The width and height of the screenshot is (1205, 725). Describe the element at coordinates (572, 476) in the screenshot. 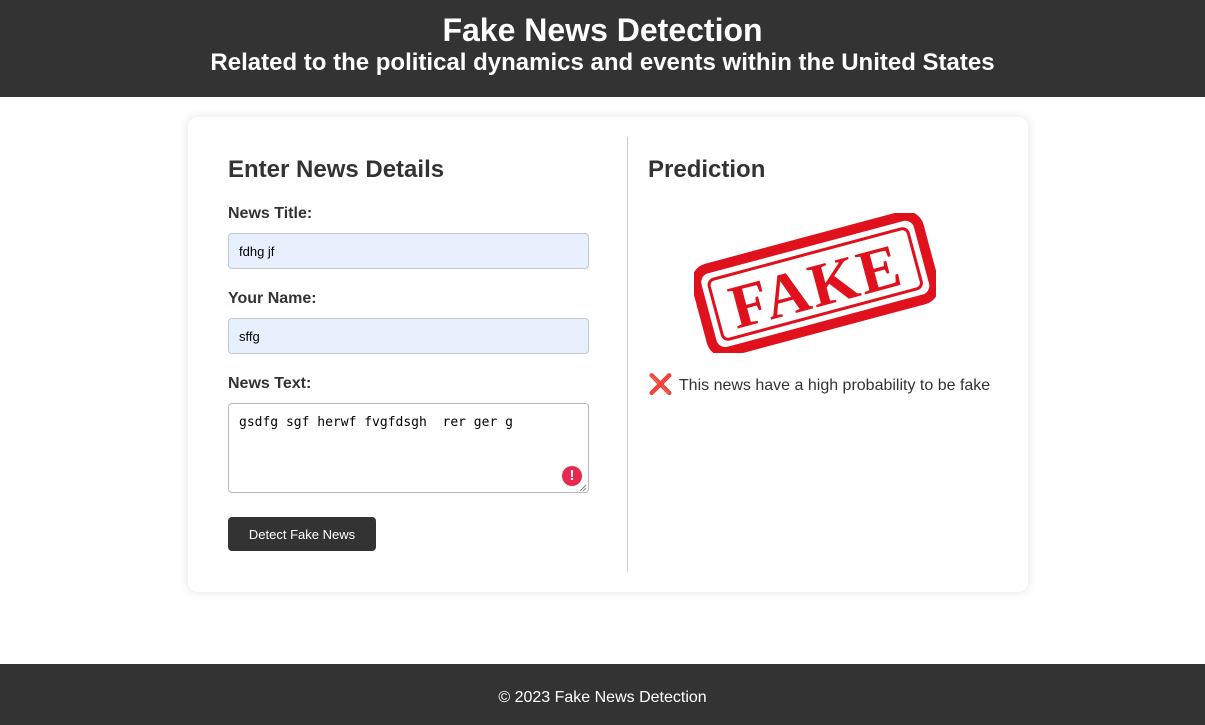

I see `validation-alert-icon: !` at that location.